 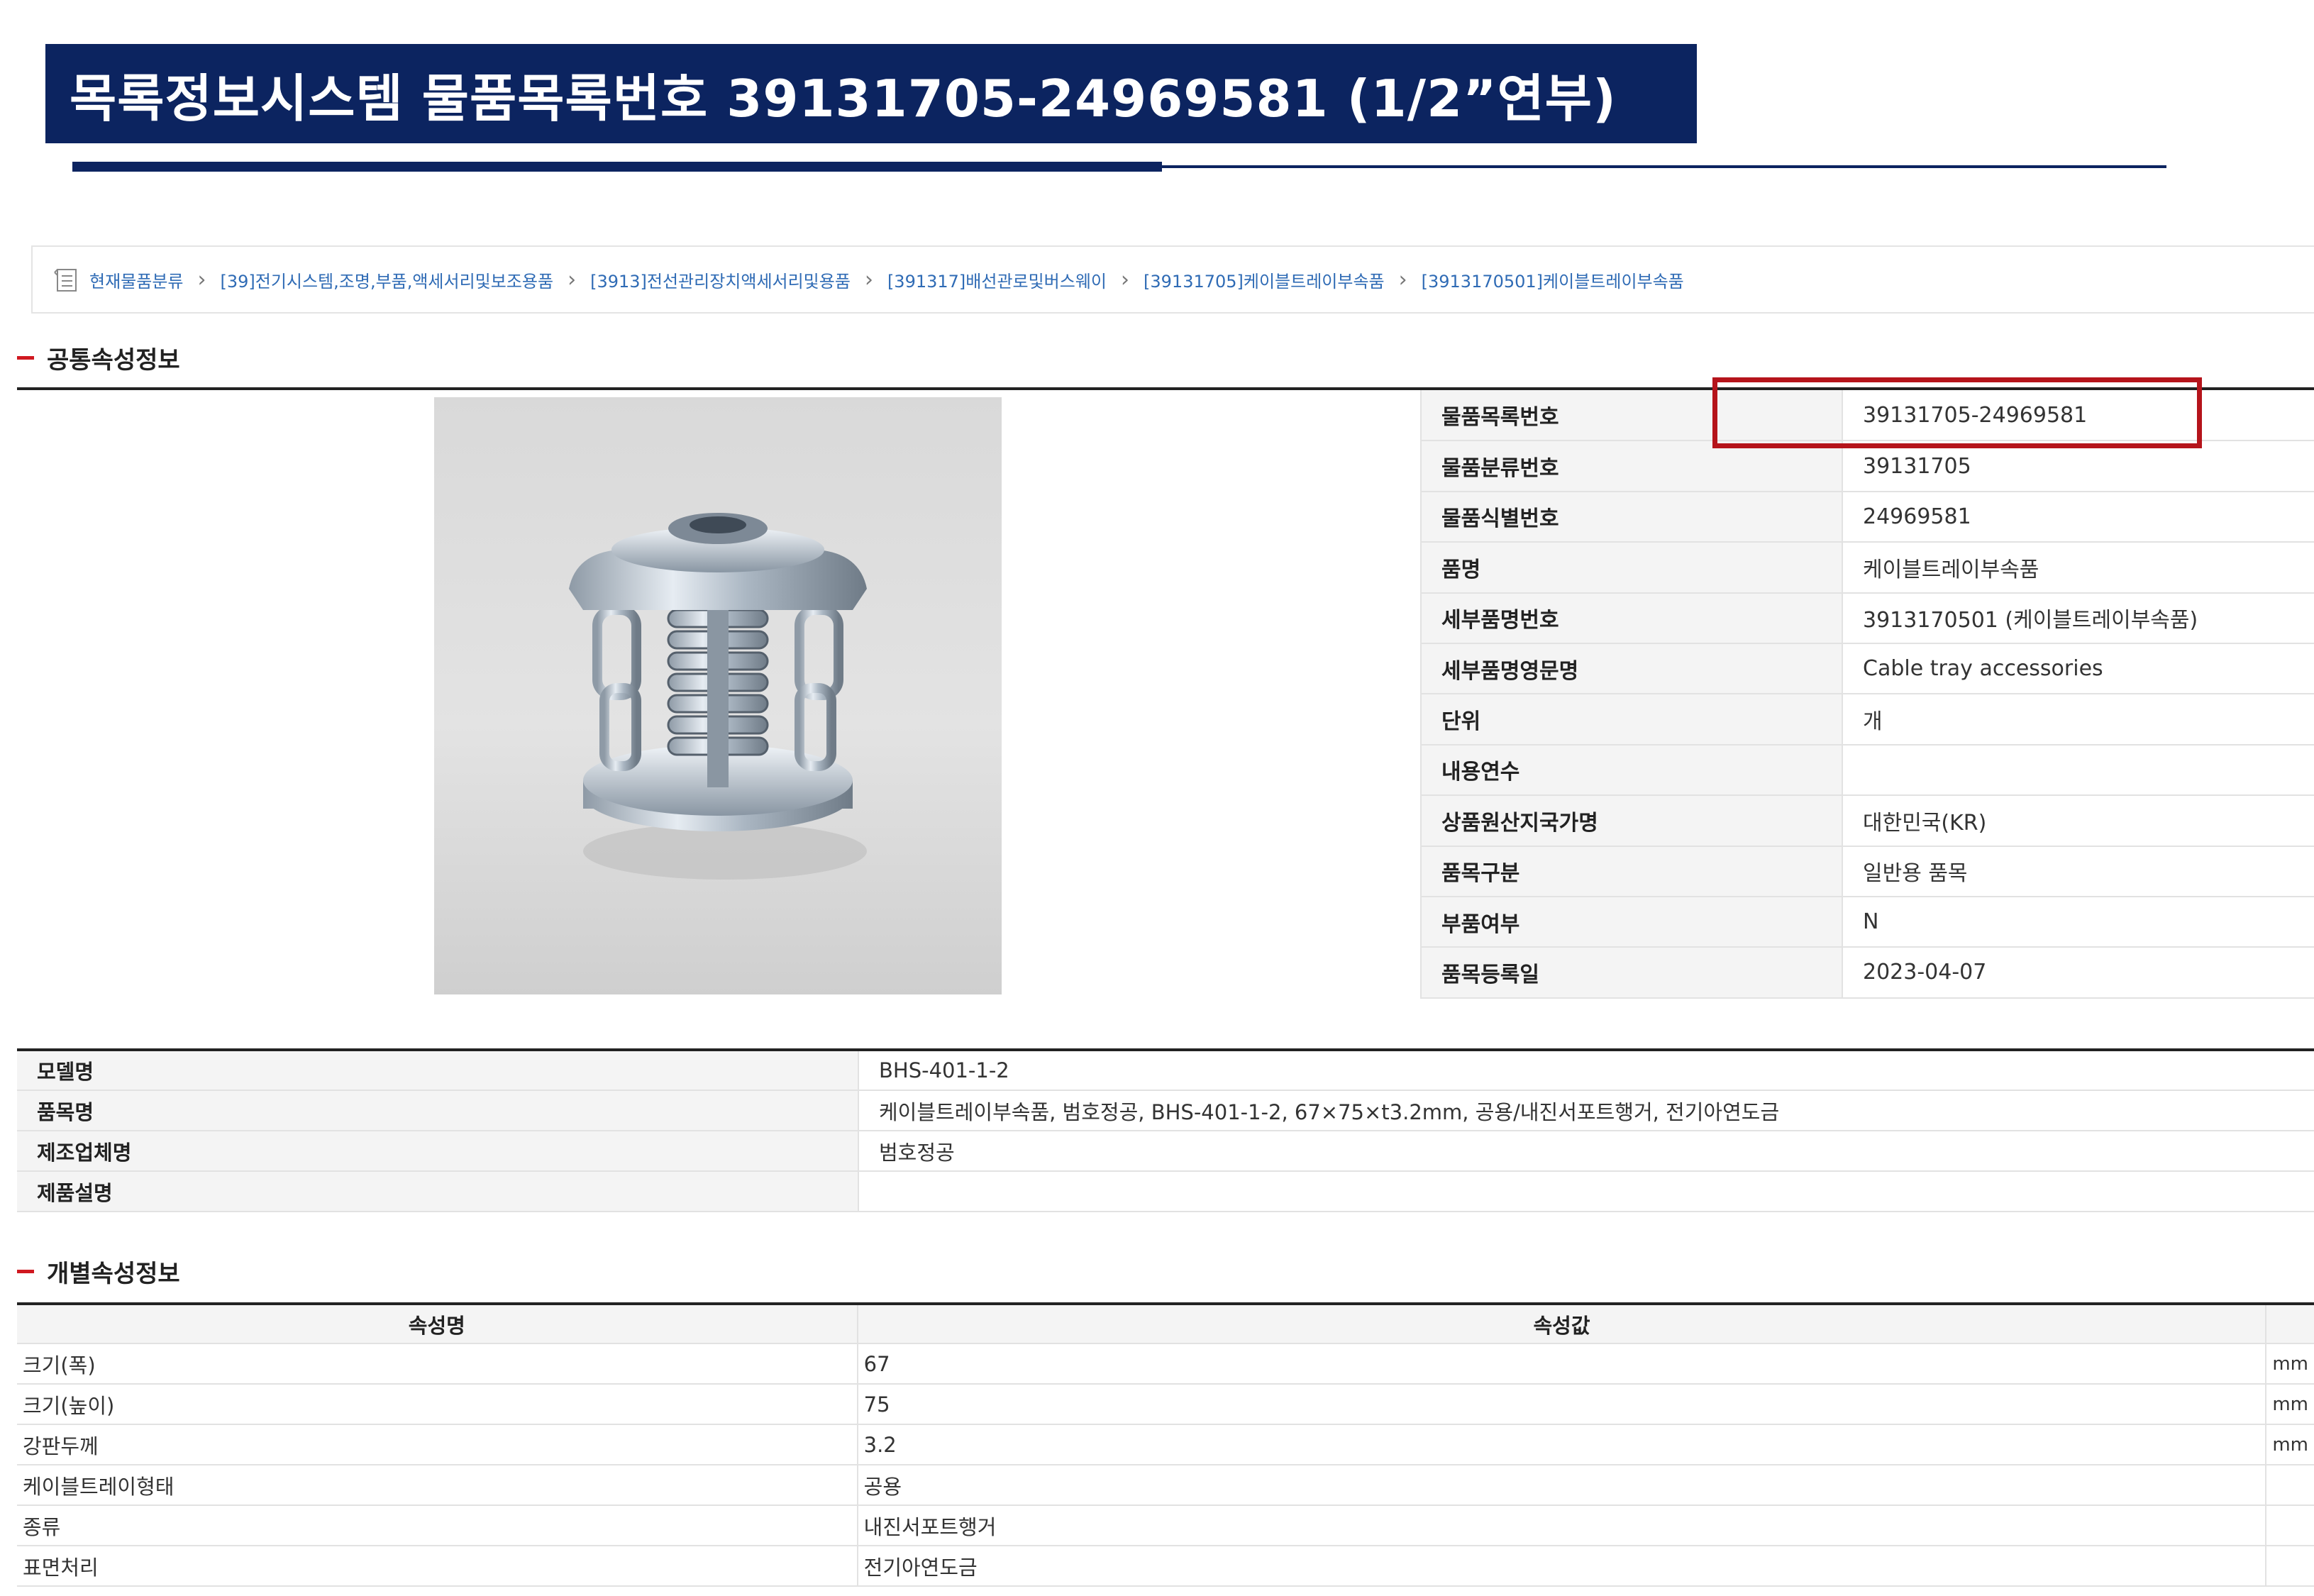 I want to click on info-value: 39131705-24969581, so click(x=2078, y=416).